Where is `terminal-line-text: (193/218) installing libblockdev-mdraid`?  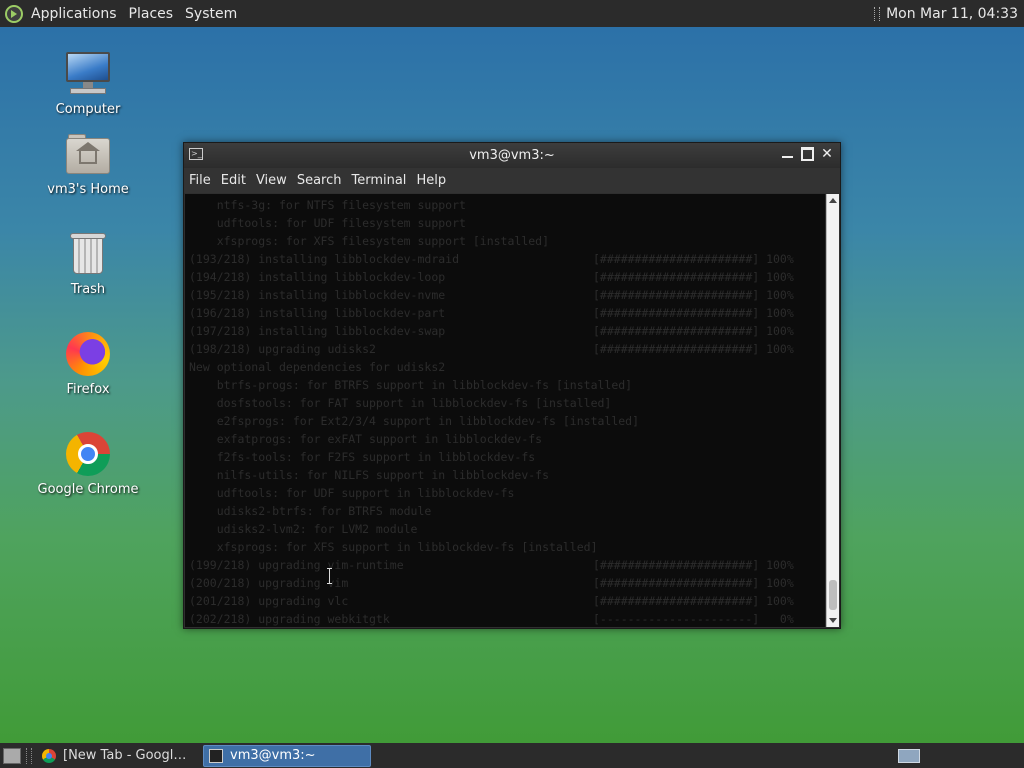
terminal-line-text: (193/218) installing libblockdev-mdraid is located at coordinates (324, 259).